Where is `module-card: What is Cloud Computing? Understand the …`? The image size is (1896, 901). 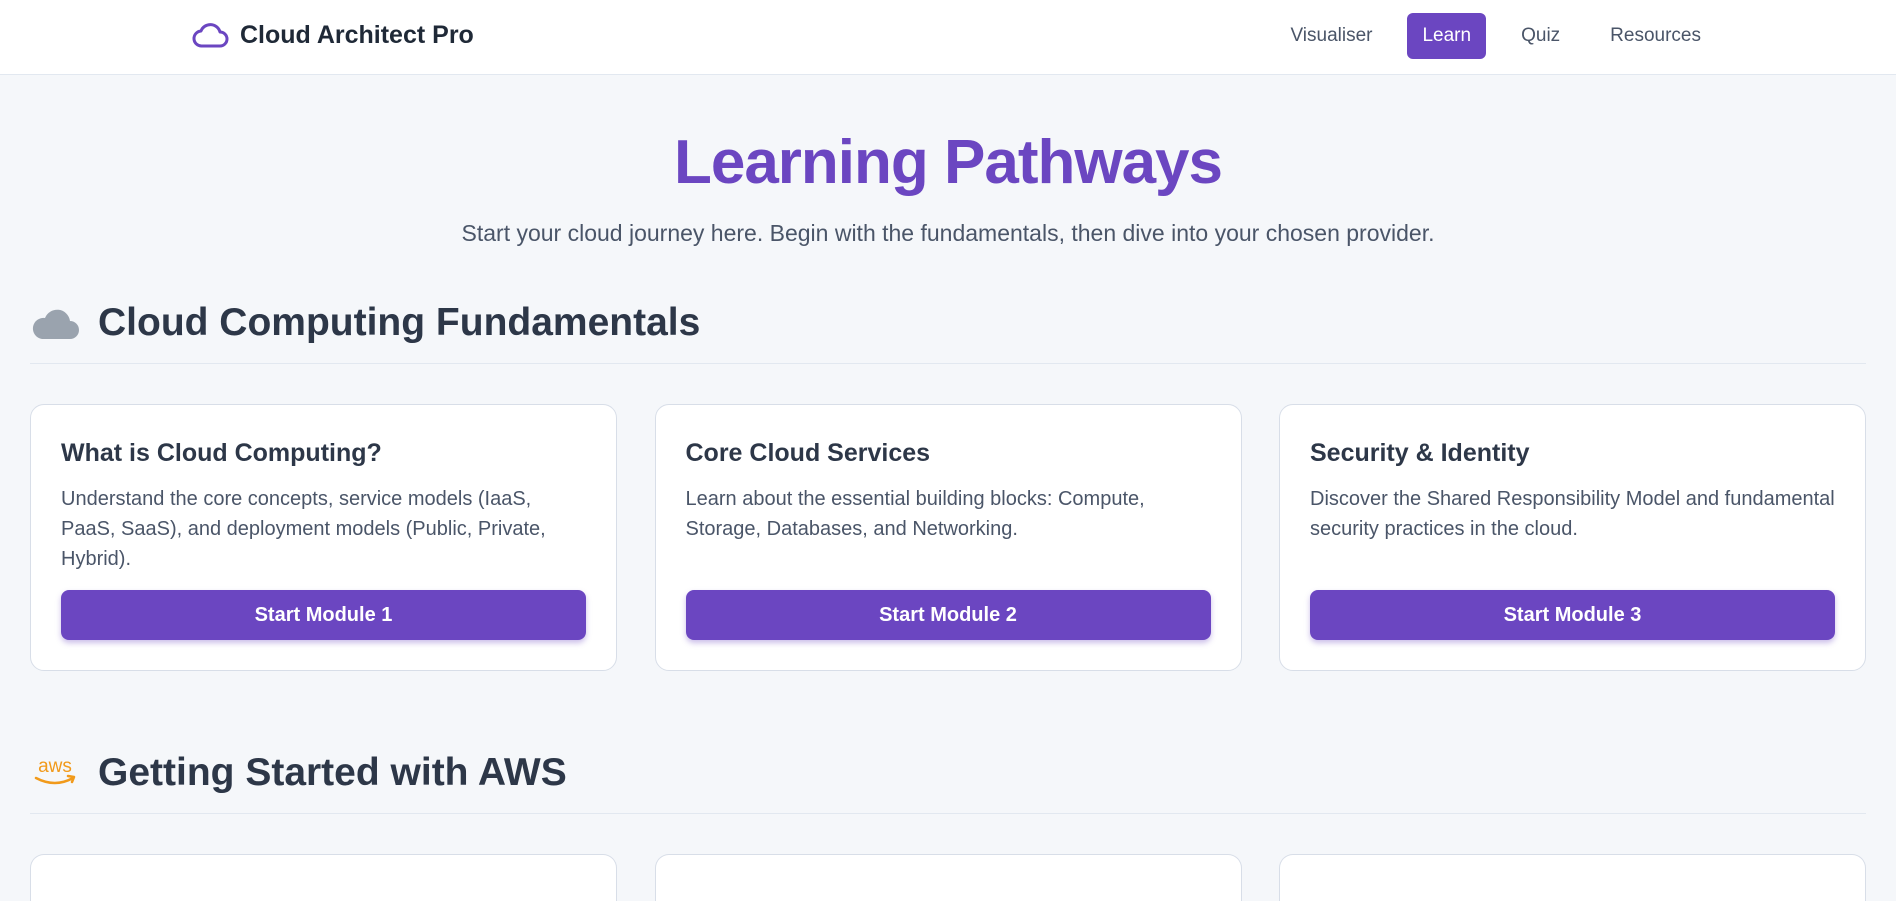
module-card: What is Cloud Computing? Understand the … is located at coordinates (323, 537).